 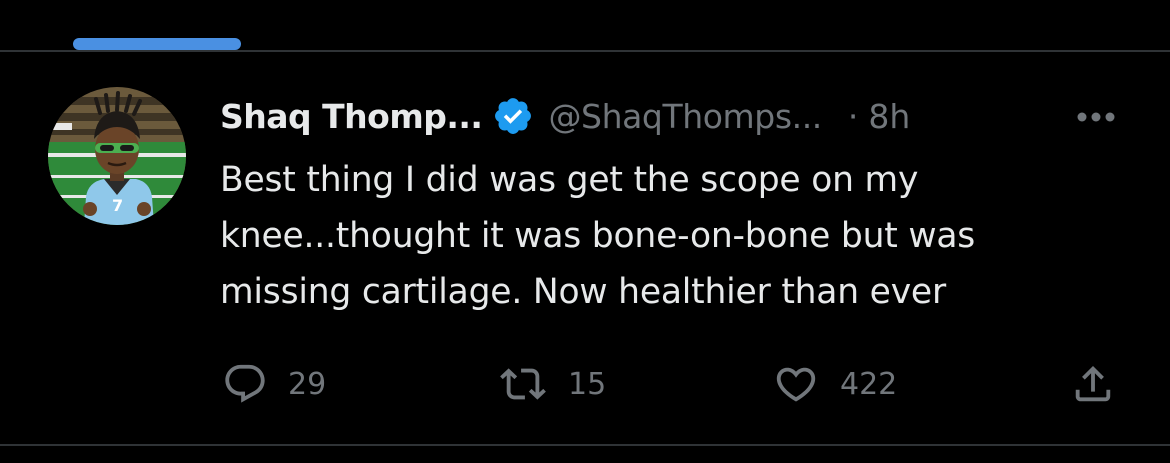 I want to click on share-icon, so click(x=1093, y=383).